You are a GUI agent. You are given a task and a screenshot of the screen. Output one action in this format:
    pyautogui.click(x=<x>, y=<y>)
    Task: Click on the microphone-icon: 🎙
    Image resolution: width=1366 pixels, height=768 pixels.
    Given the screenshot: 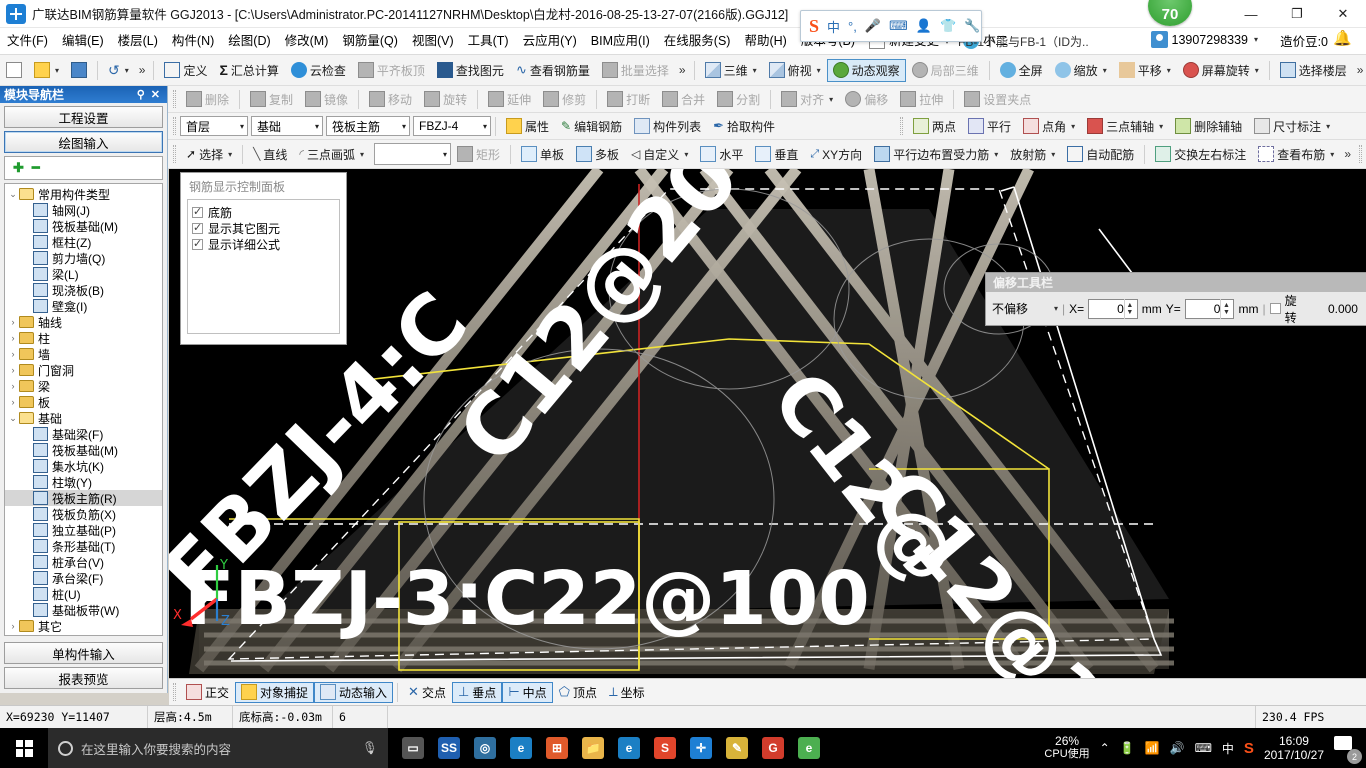 What is the action you would take?
    pyautogui.click(x=370, y=748)
    